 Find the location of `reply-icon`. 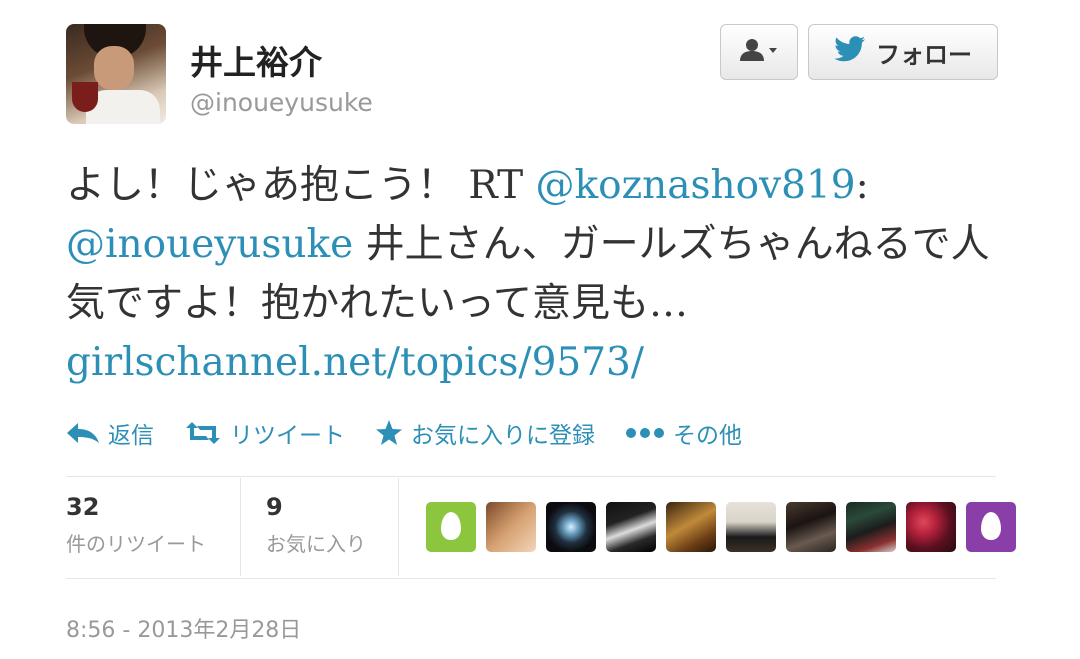

reply-icon is located at coordinates (83, 433).